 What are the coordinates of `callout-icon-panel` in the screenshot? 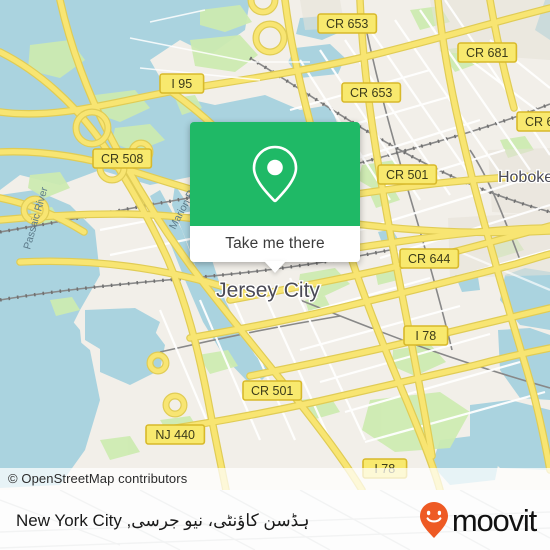 It's located at (275, 174).